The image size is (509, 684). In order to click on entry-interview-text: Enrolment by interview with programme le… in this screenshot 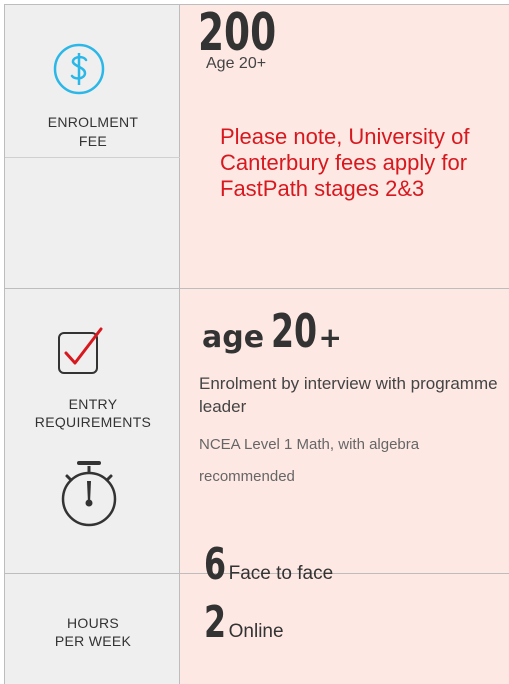, I will do `click(348, 395)`.